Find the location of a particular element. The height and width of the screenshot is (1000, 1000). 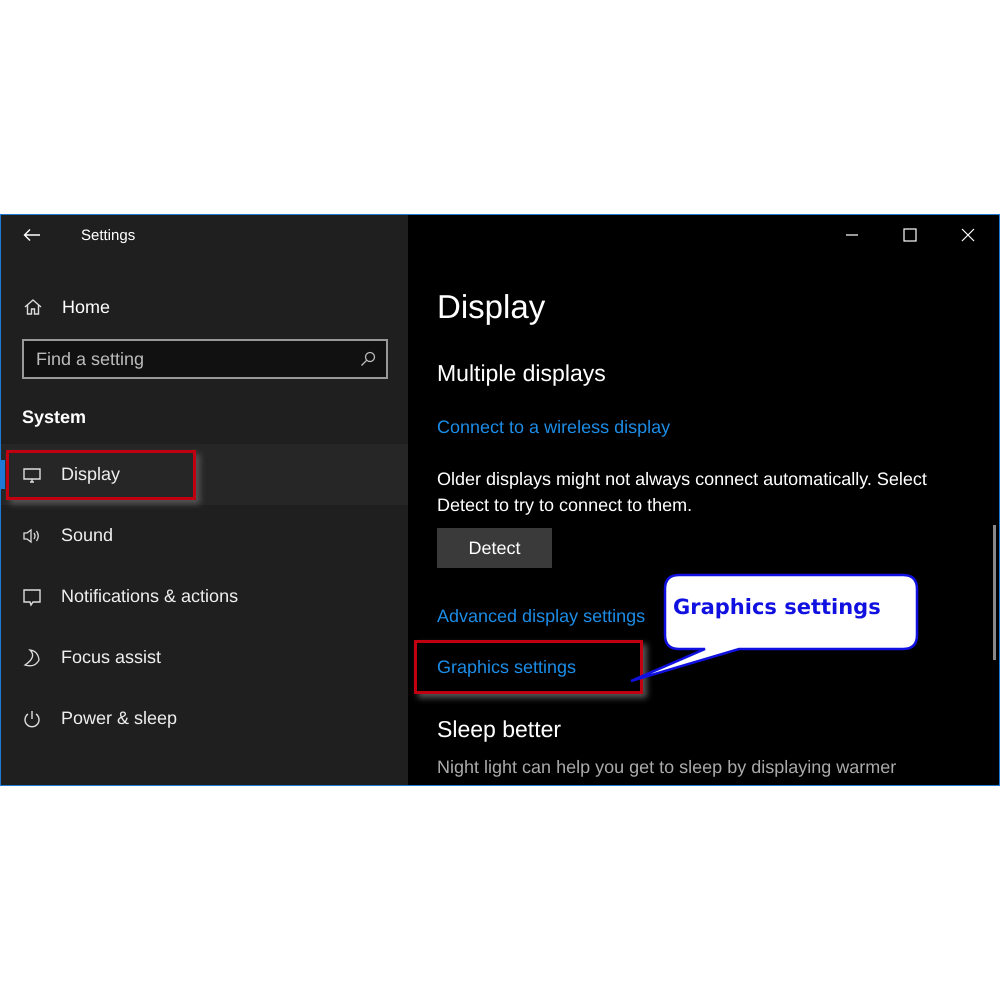

scrollbar-thumb is located at coordinates (994, 592).